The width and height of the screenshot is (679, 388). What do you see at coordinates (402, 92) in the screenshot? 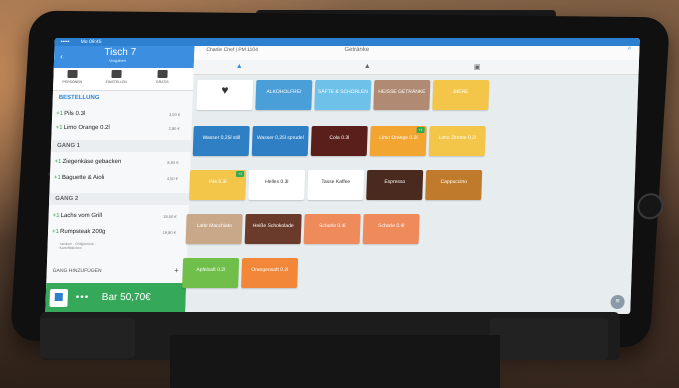
I see `product-label: HEISSE GETRÄNKE` at bounding box center [402, 92].